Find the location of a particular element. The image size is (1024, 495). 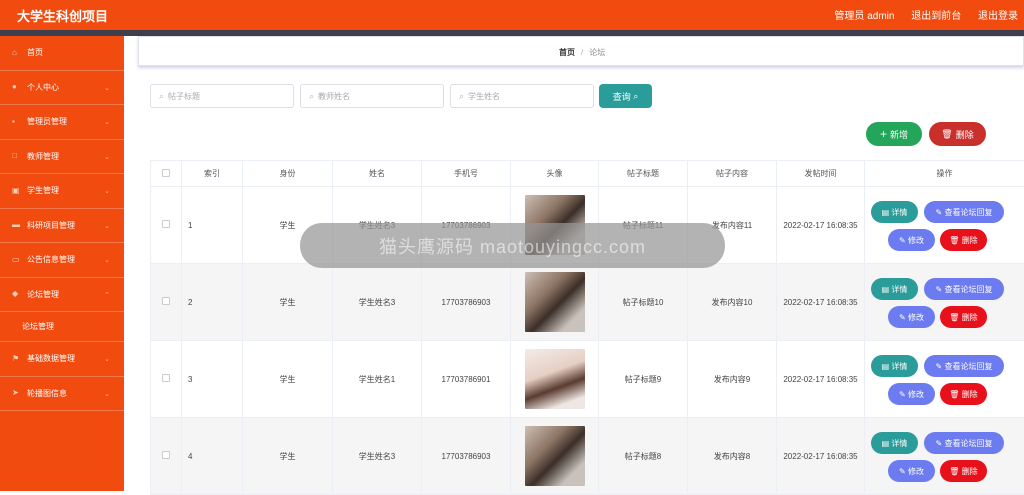

select-all-checkbox is located at coordinates (166, 174).